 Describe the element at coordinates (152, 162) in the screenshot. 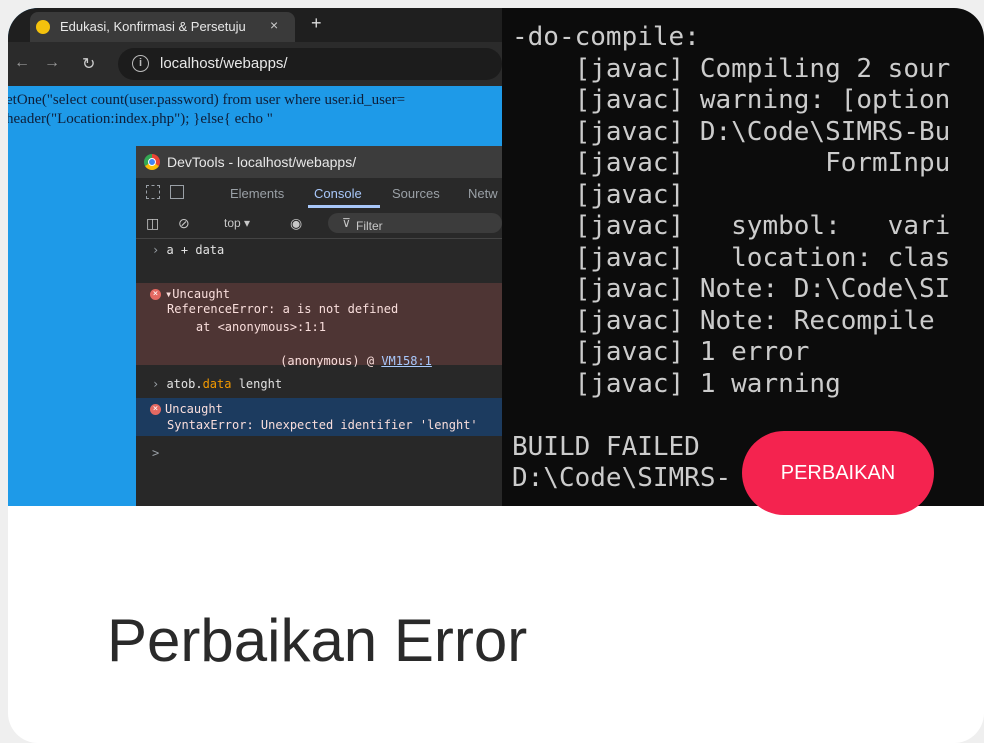

I see `chrome-logo-icon` at that location.